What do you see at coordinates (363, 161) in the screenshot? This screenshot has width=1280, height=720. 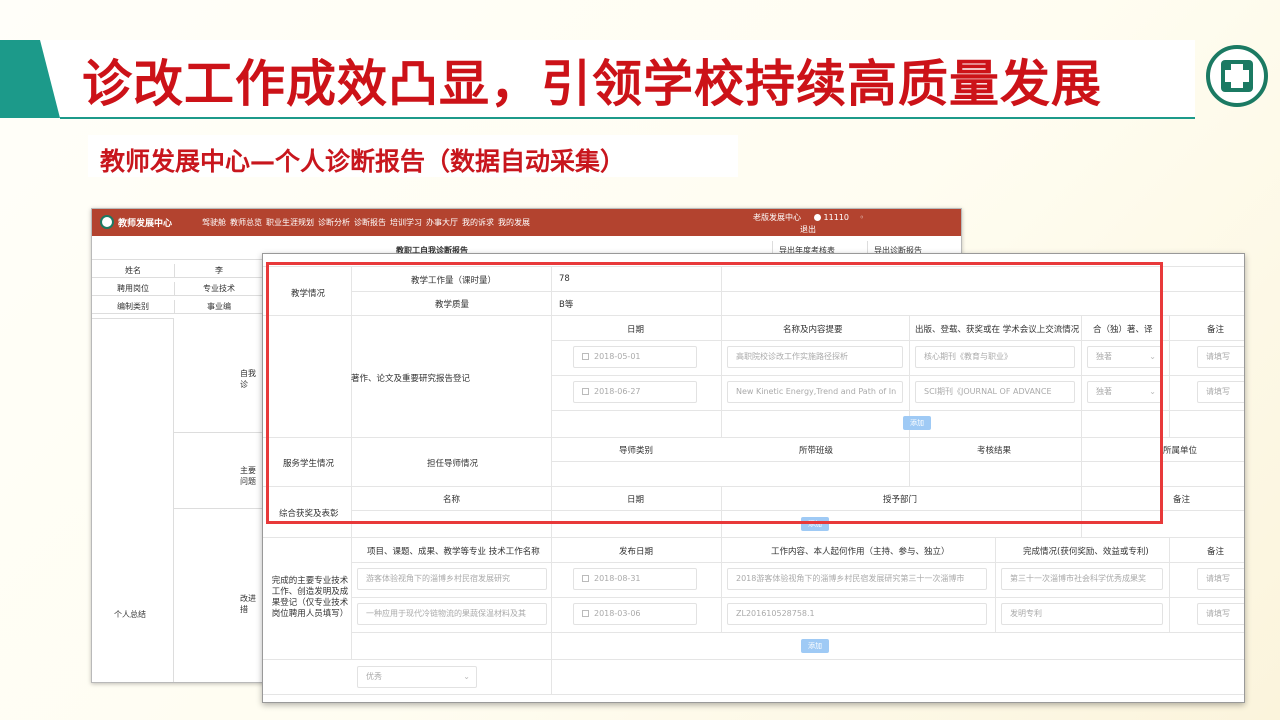 I see `slide-subtitle: 教师发展中心—个人诊断报告（数据自动采集）` at bounding box center [363, 161].